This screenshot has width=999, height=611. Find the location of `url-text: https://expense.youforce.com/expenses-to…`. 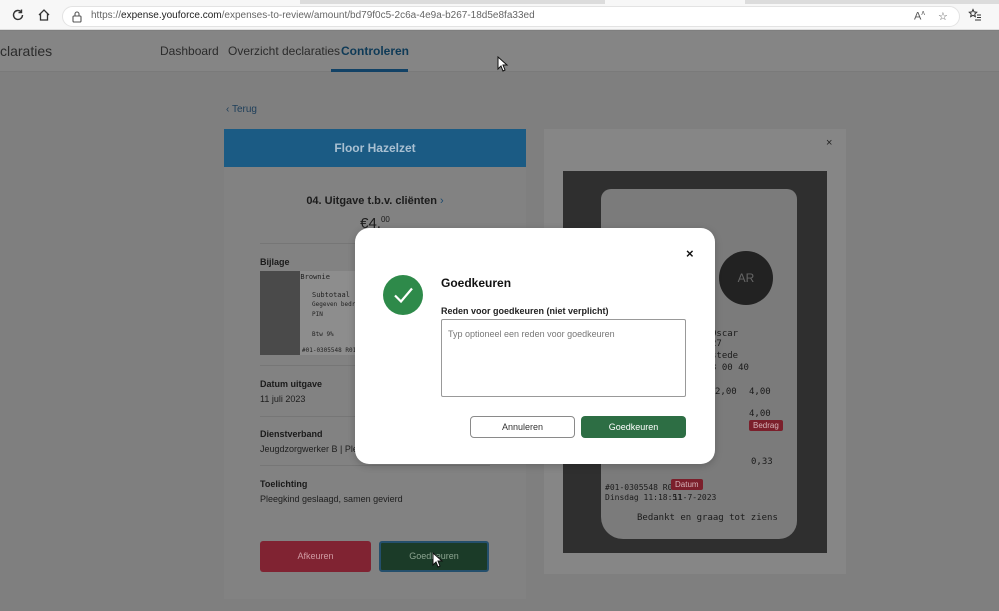

url-text: https://expense.youforce.com/expenses-to… is located at coordinates (313, 15).